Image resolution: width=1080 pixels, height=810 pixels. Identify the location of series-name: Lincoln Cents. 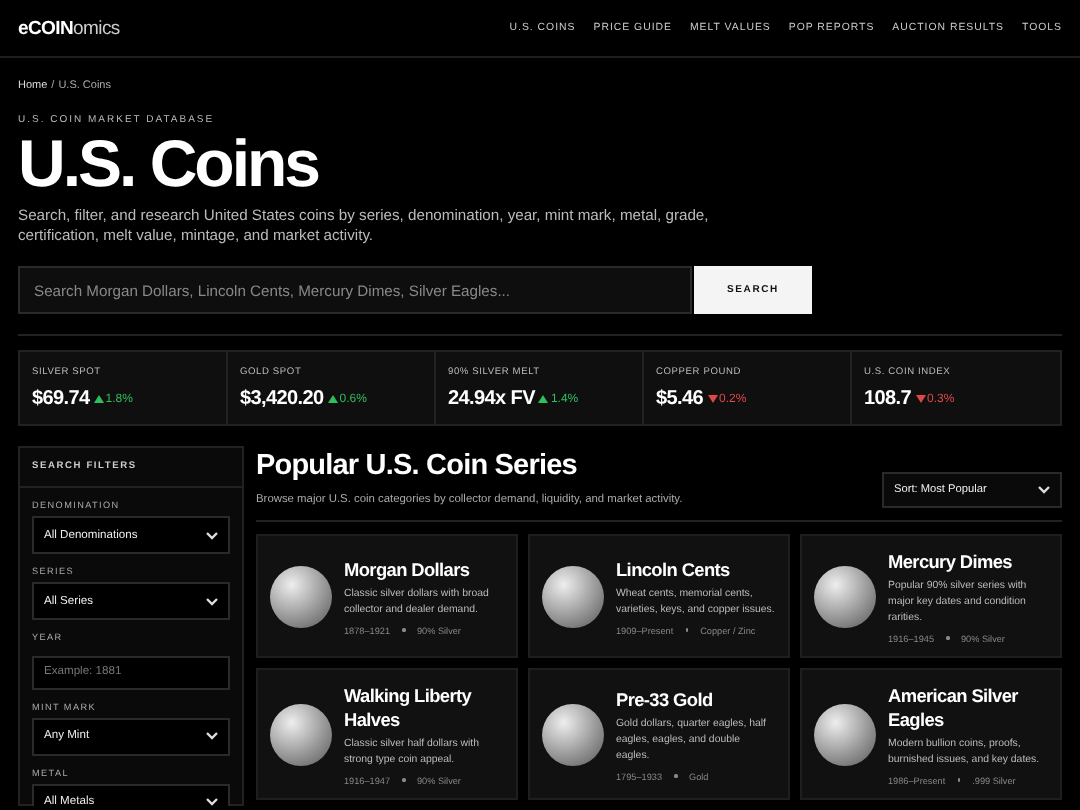
(674, 569).